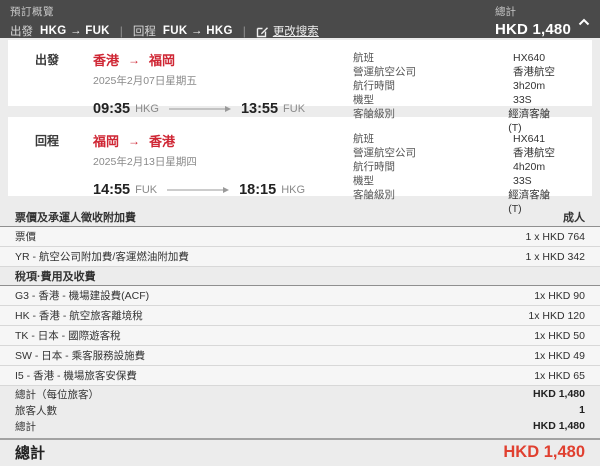  What do you see at coordinates (32, 12) in the screenshot?
I see `page-title: 預訂概覽` at bounding box center [32, 12].